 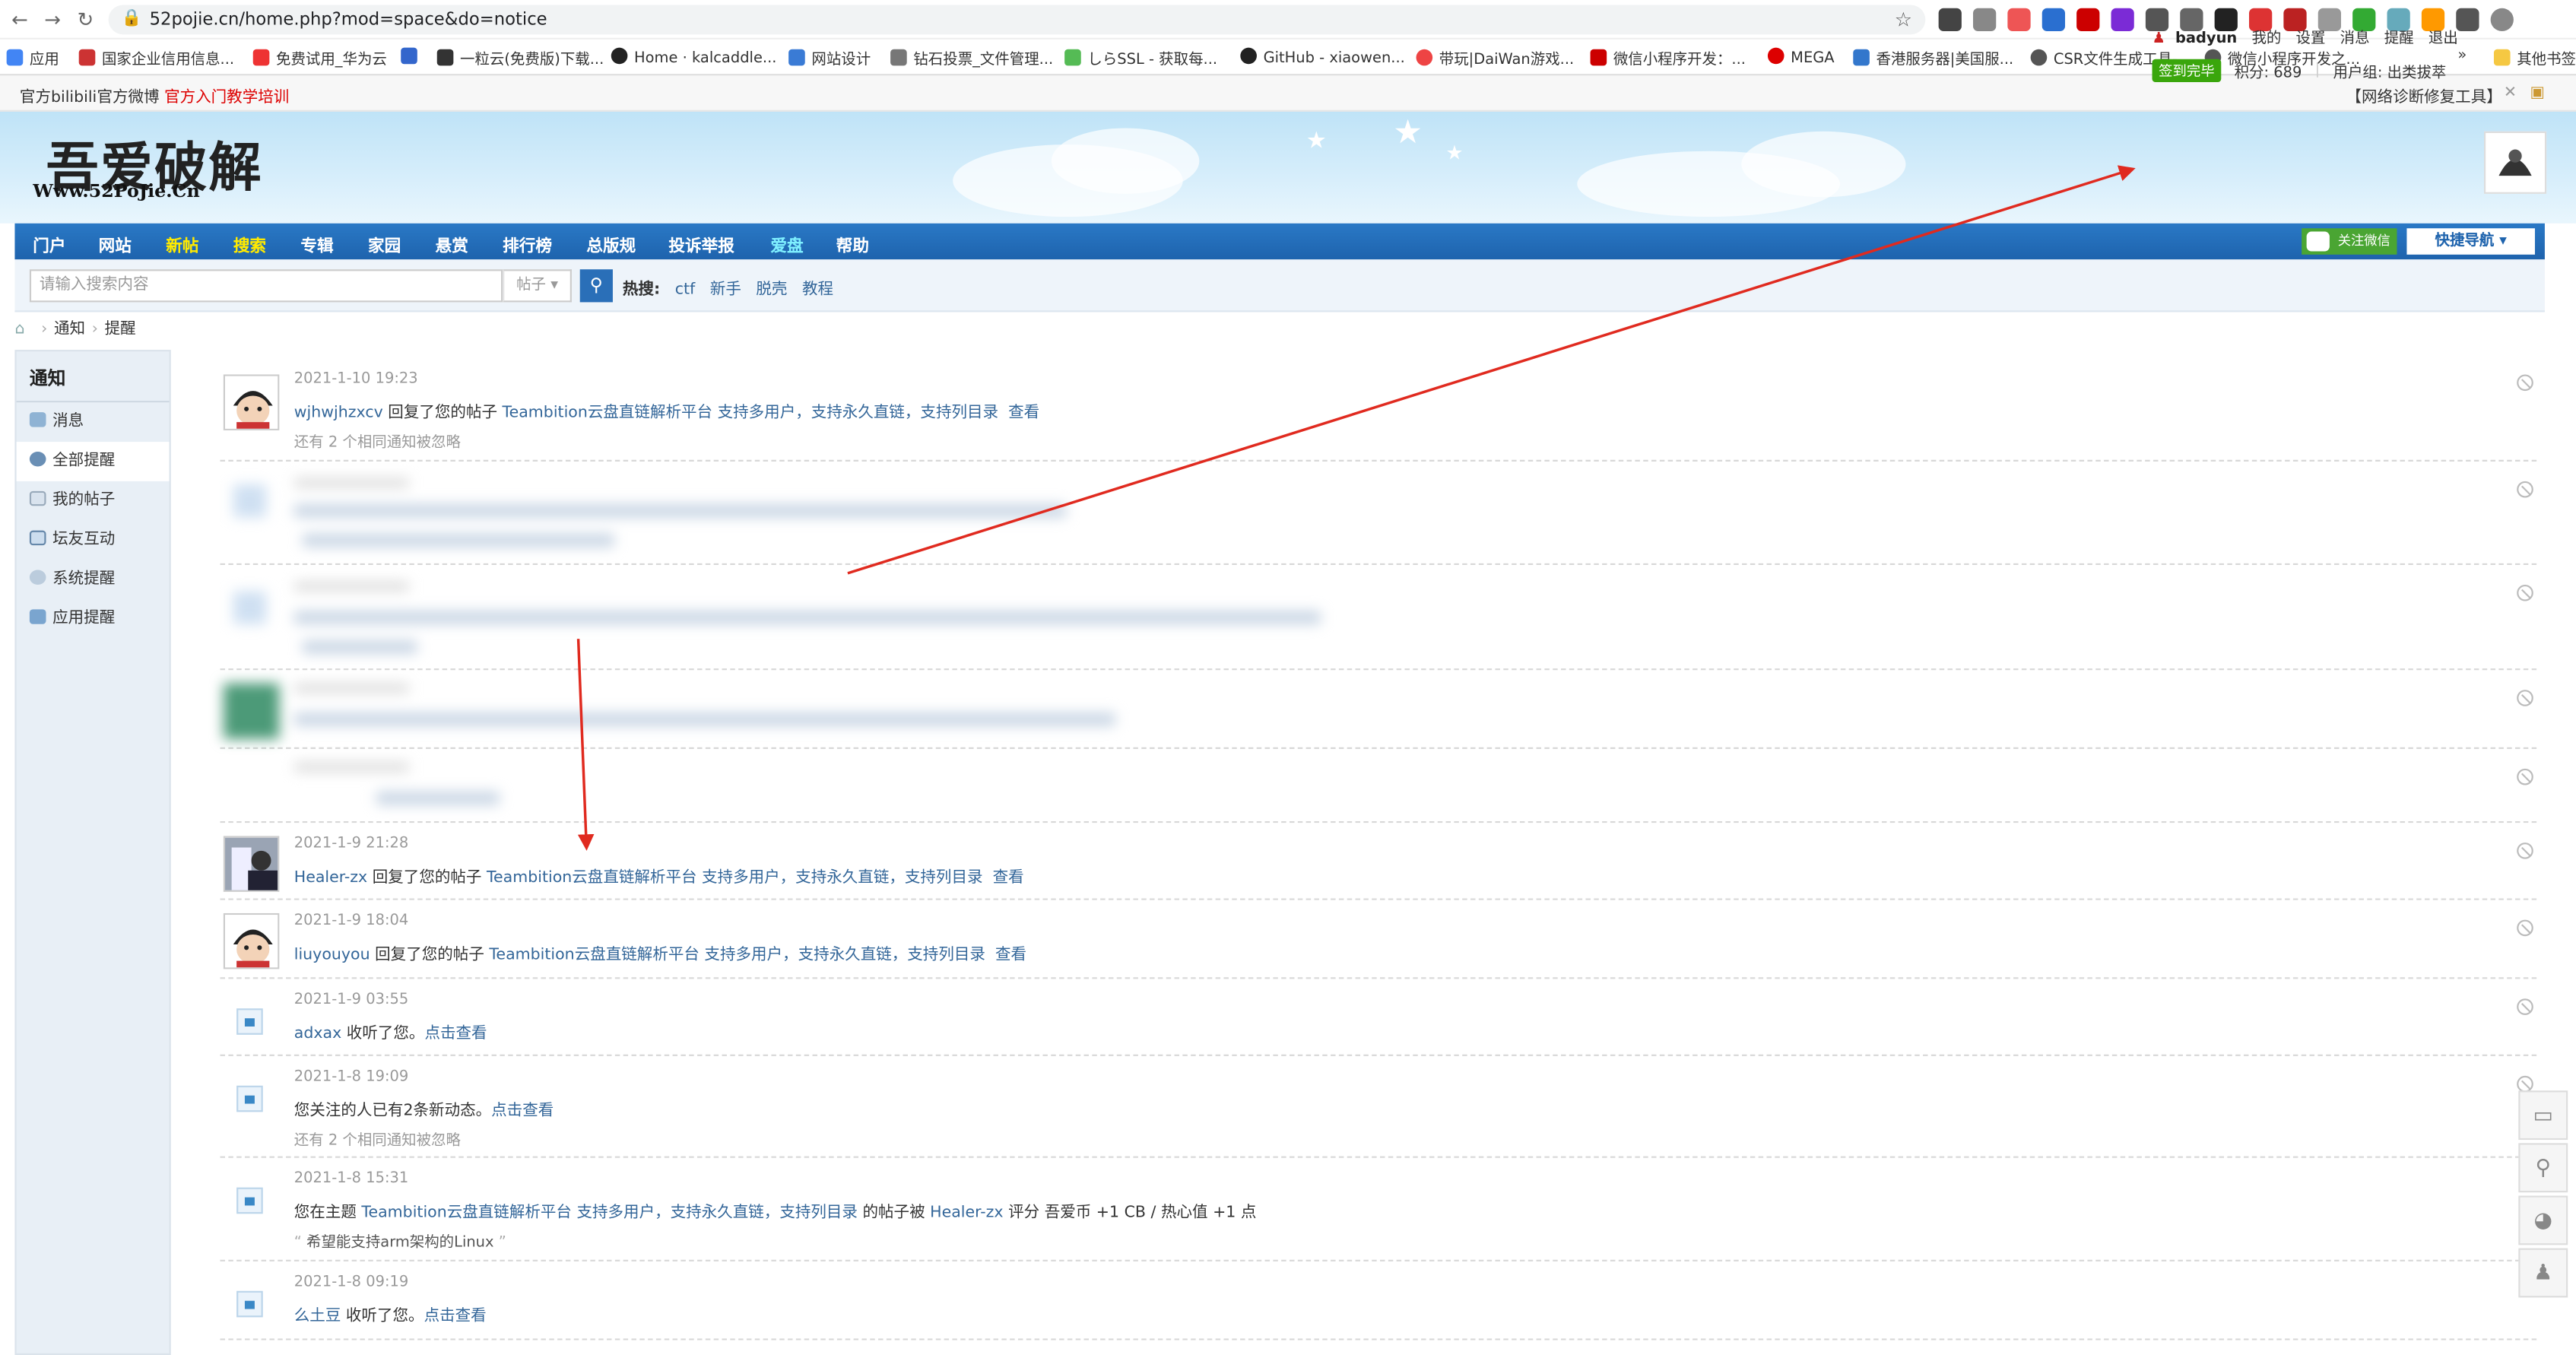 I want to click on nav-new-posts: 新帖, so click(x=182, y=244).